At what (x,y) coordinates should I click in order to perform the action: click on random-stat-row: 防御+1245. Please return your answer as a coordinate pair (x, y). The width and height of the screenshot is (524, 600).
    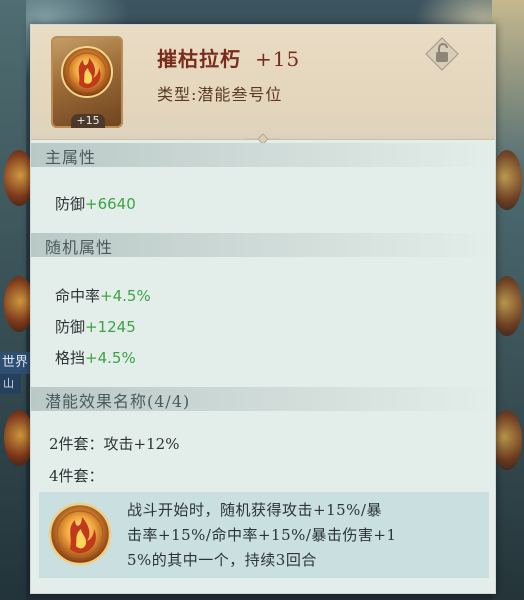
    Looking at the image, I should click on (95, 326).